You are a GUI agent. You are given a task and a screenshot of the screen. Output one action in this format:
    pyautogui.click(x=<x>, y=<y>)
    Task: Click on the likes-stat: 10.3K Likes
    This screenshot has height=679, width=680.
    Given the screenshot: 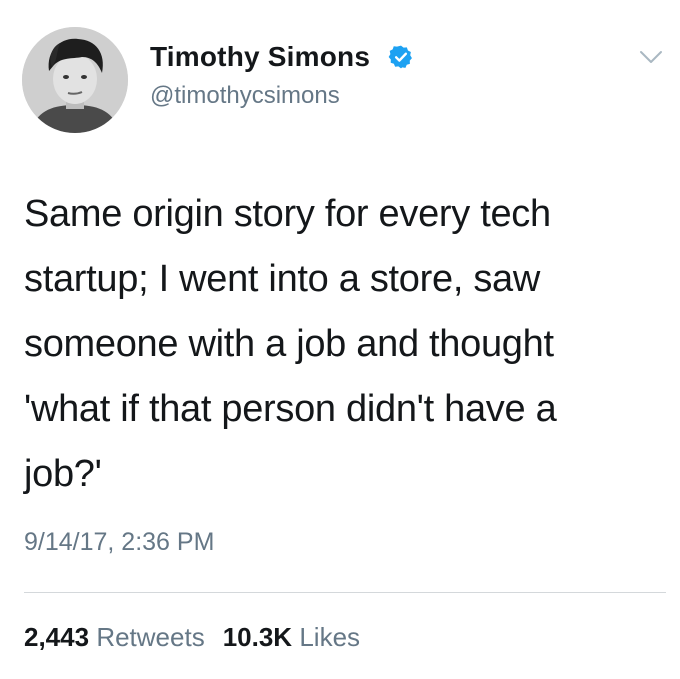 What is the action you would take?
    pyautogui.click(x=291, y=637)
    